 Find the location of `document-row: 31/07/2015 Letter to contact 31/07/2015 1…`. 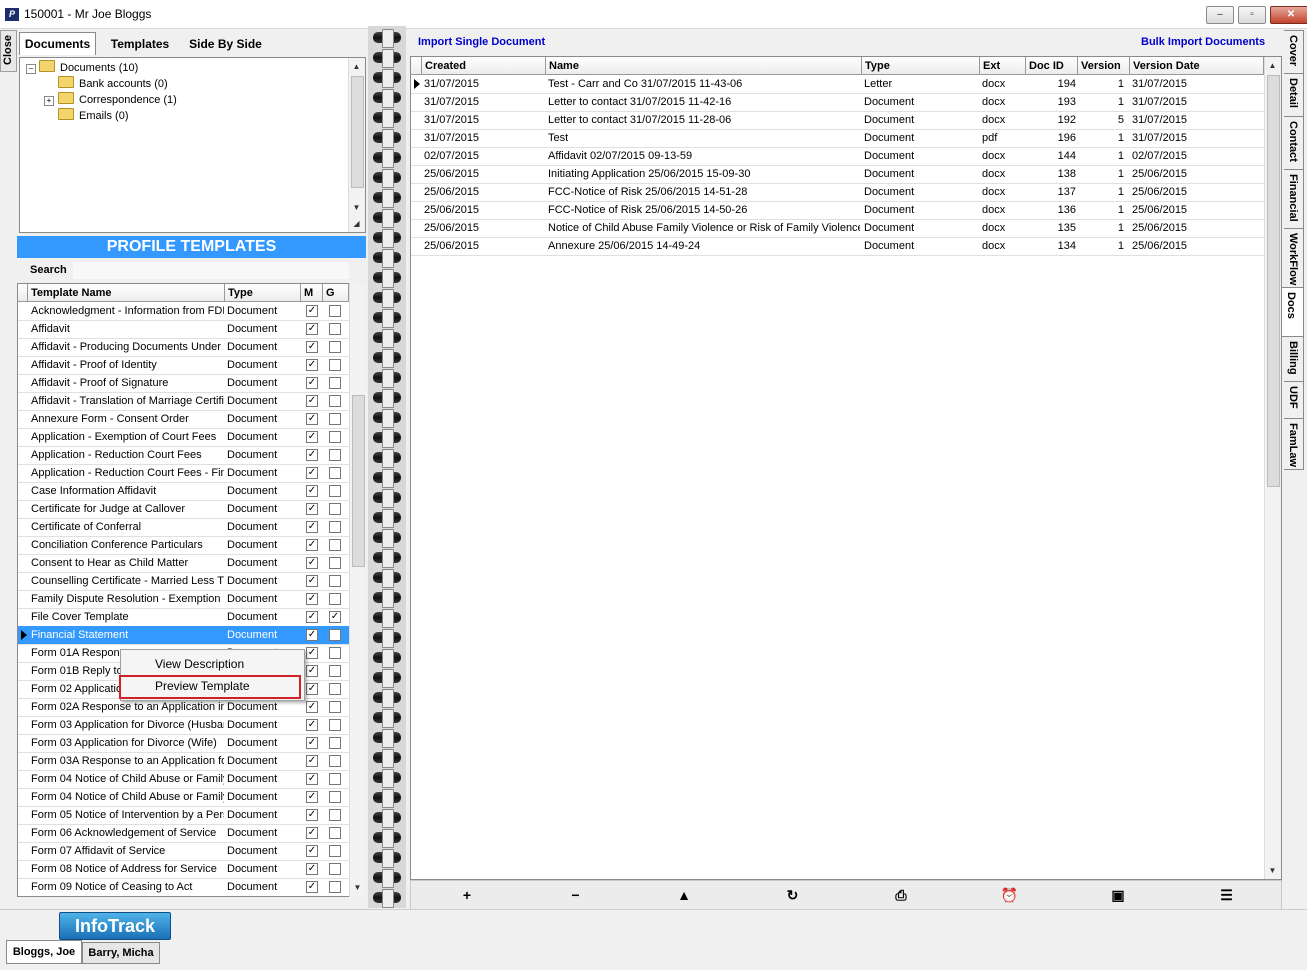

document-row: 31/07/2015 Letter to contact 31/07/2015 1… is located at coordinates (837, 120).